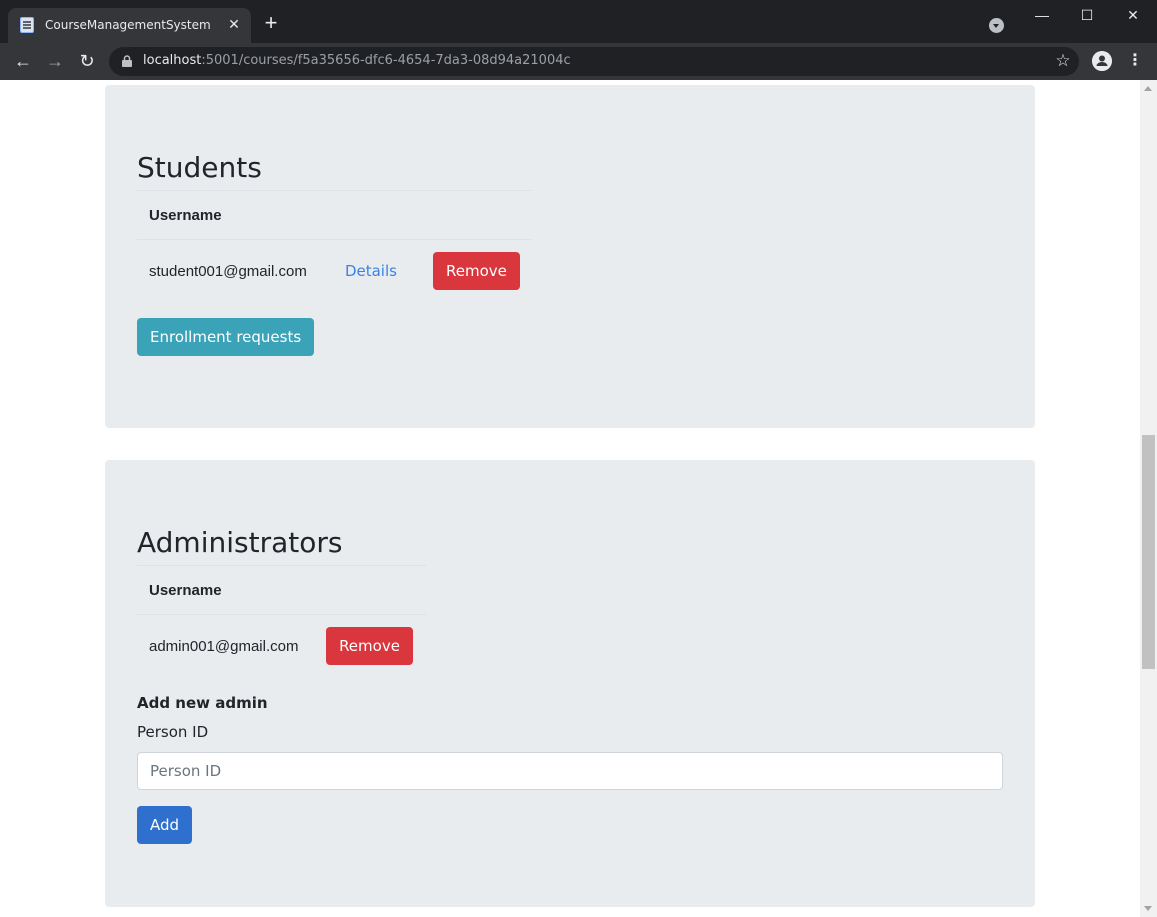  I want to click on person-id-input, so click(570, 771).